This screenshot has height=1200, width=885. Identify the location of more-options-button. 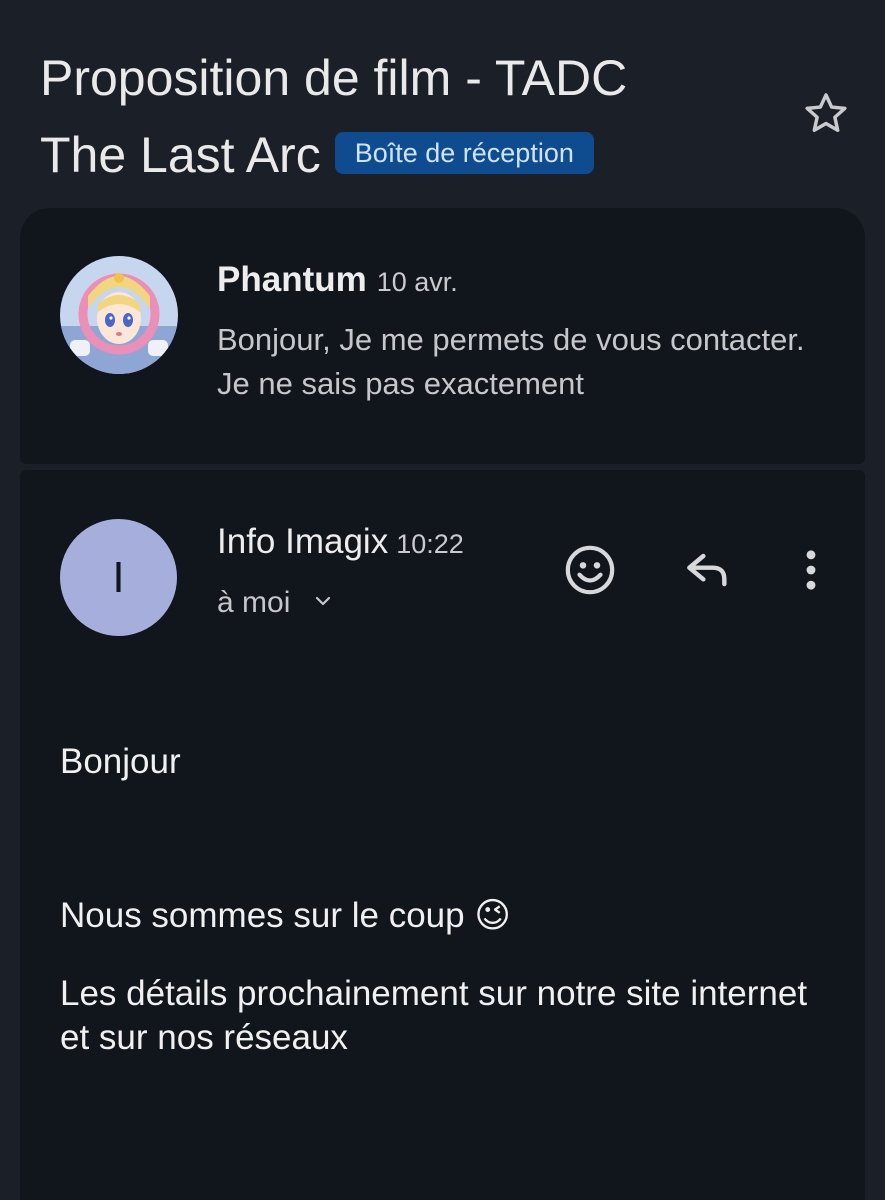
(811, 570).